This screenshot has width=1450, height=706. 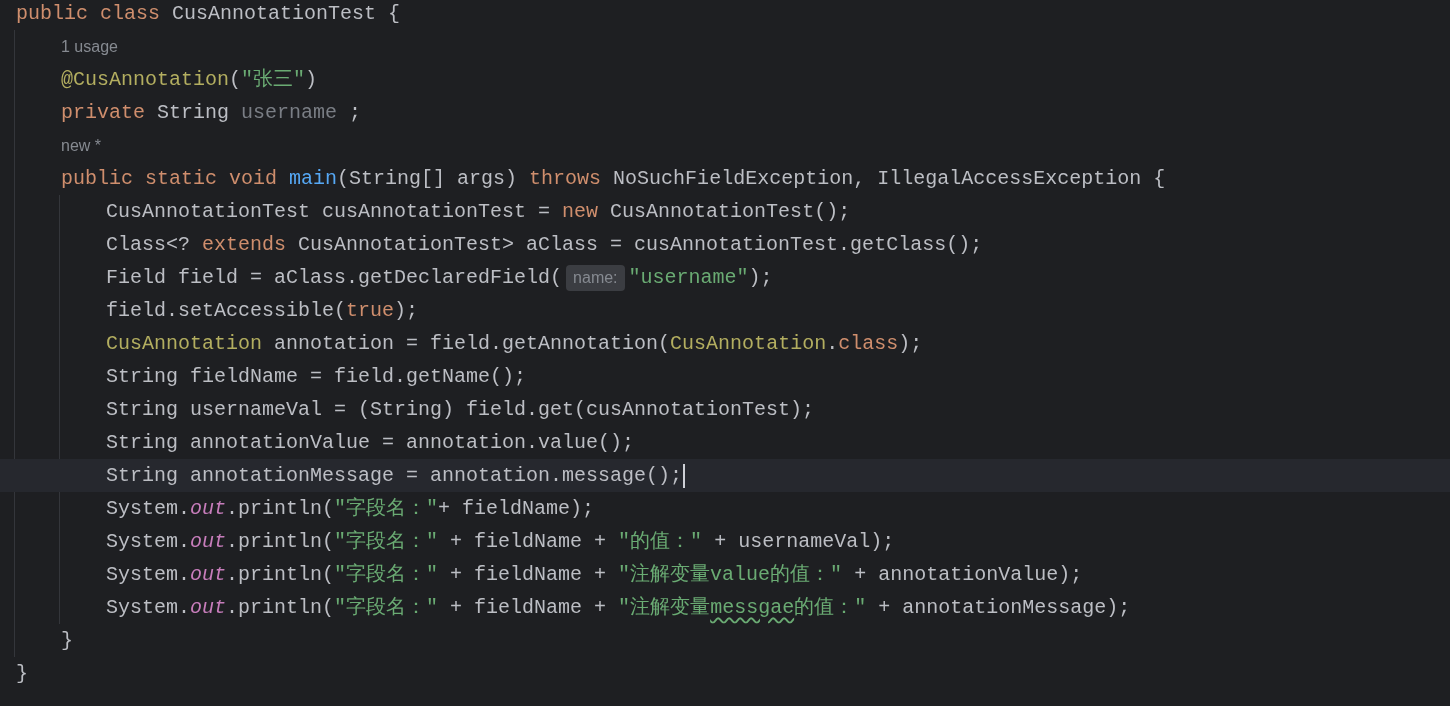 What do you see at coordinates (500, 541) in the screenshot?
I see `code-text: System.out.println("字段名：" + fieldName + "的值：" + usernameVal);` at bounding box center [500, 541].